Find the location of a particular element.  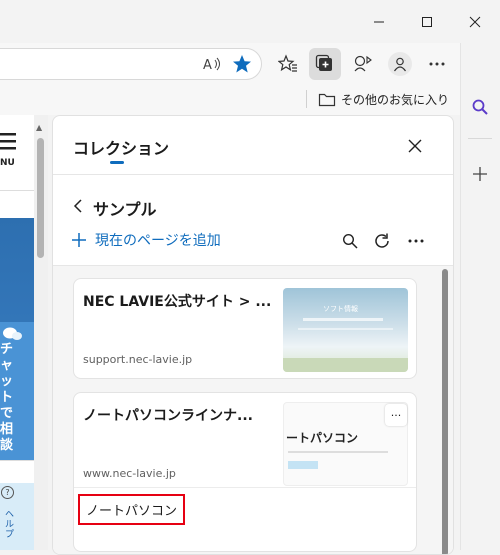

item-note: ノートパソコン is located at coordinates (132, 509).